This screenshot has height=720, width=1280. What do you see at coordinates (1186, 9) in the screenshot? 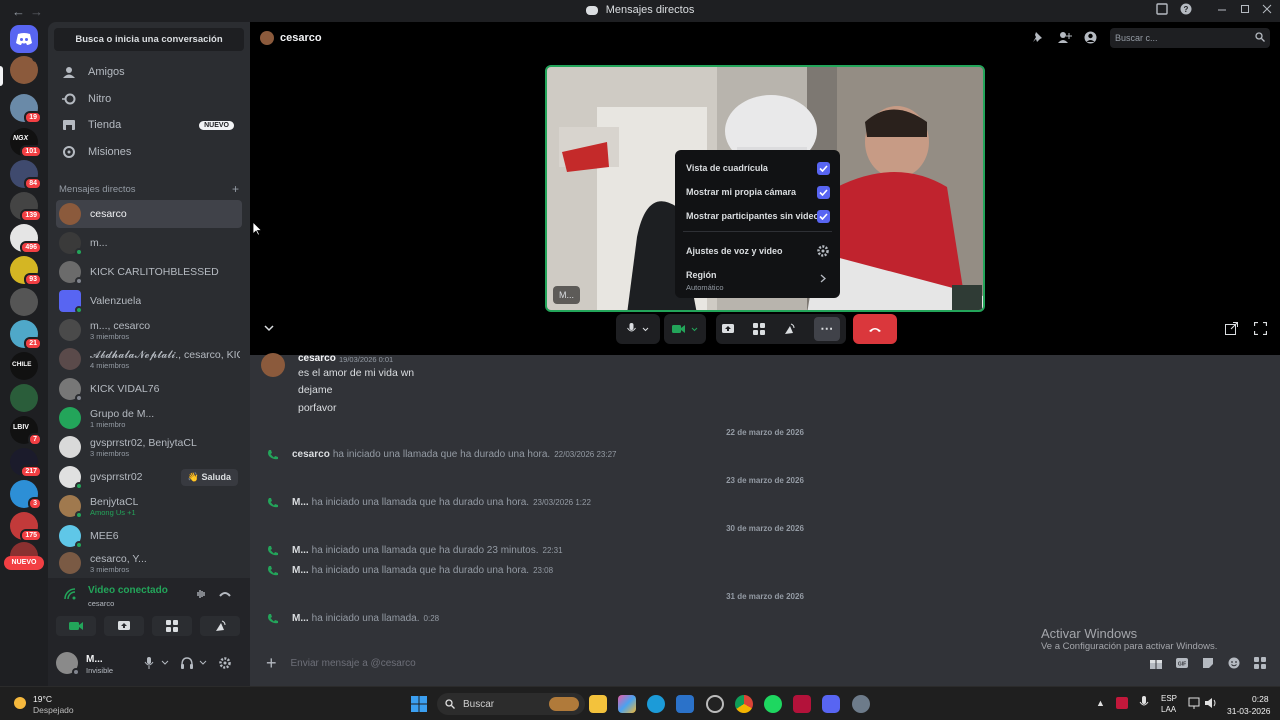
I see `help-icon: ?` at bounding box center [1186, 9].